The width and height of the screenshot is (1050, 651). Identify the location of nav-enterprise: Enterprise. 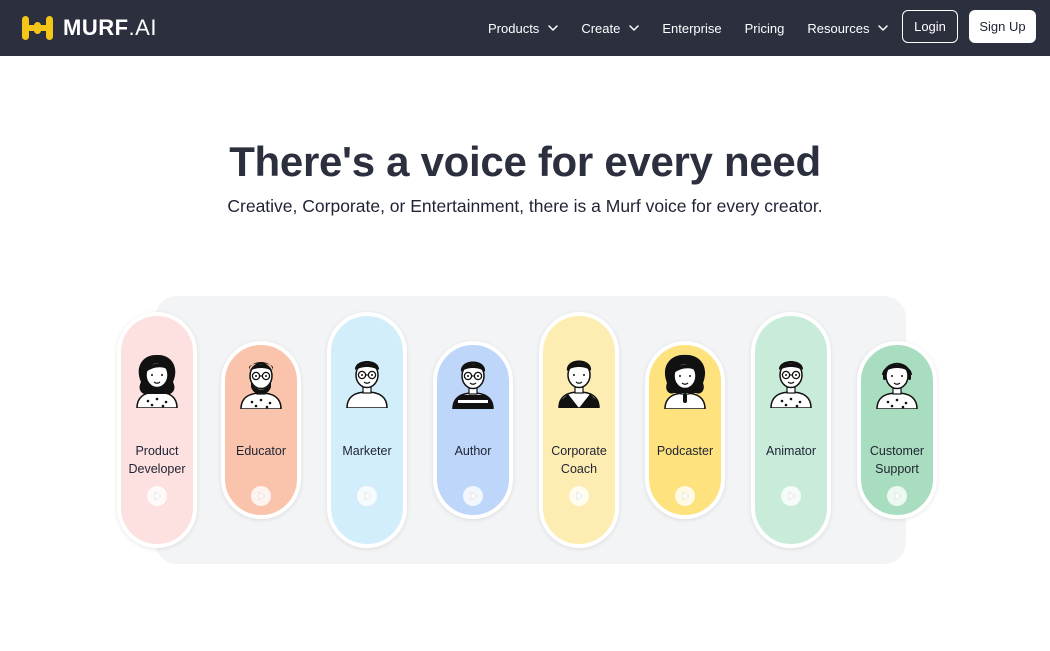
(691, 28).